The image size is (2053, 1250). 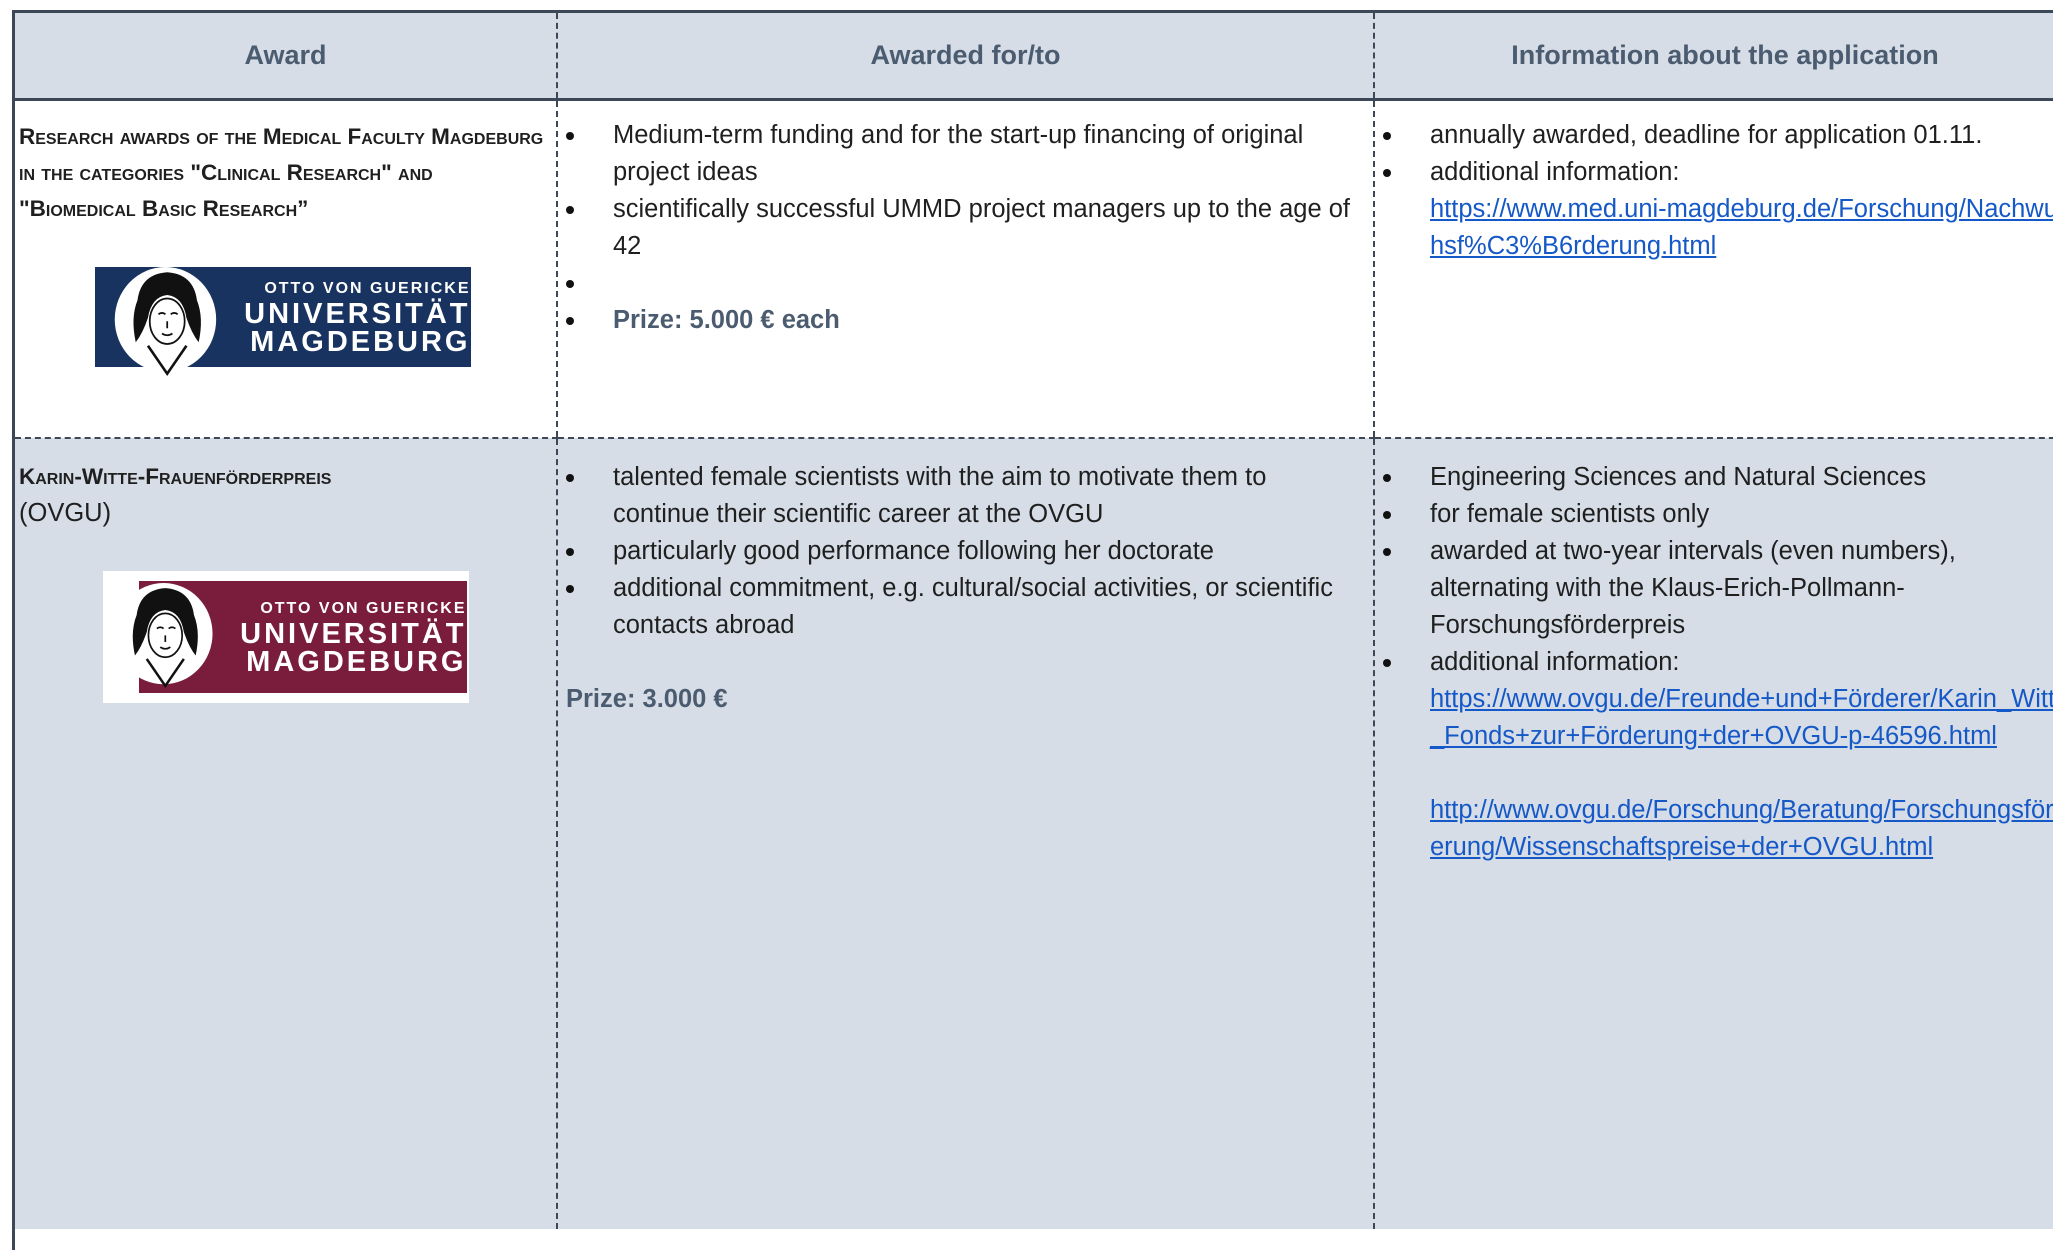 What do you see at coordinates (175, 476) in the screenshot?
I see `award-title: Karin-Witte-Frauenförderpreis` at bounding box center [175, 476].